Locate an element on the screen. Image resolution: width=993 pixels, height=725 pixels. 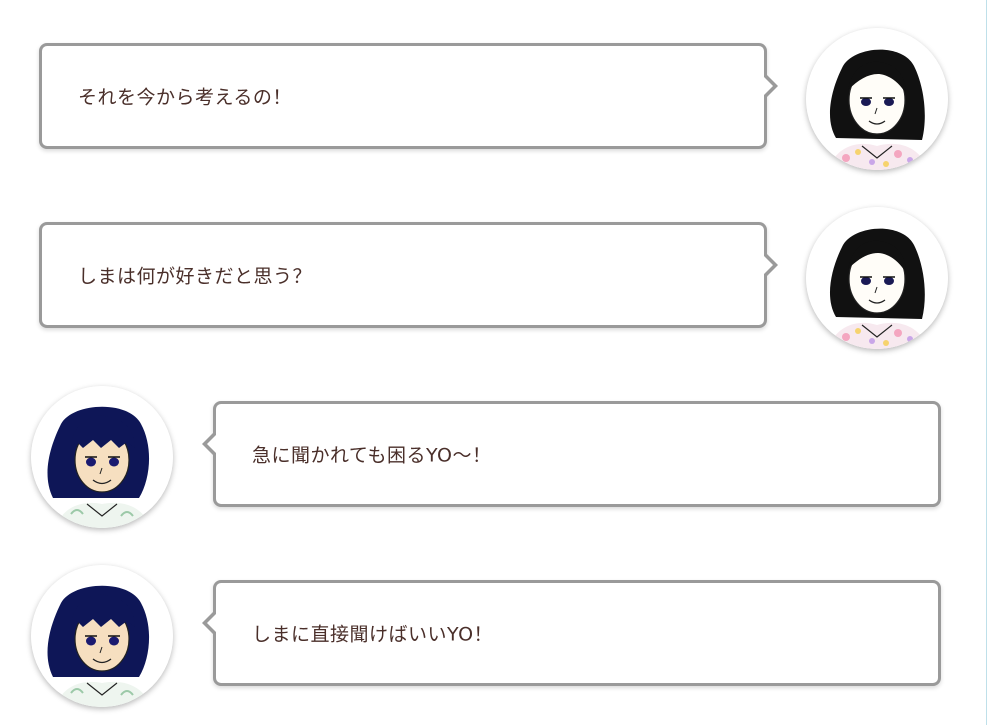
speech-bubble: しまに直接聞けばいいYO！ is located at coordinates (571, 633).